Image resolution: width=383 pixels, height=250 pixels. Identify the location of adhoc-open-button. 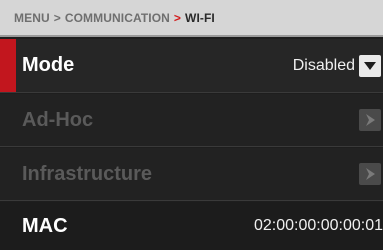
(370, 120).